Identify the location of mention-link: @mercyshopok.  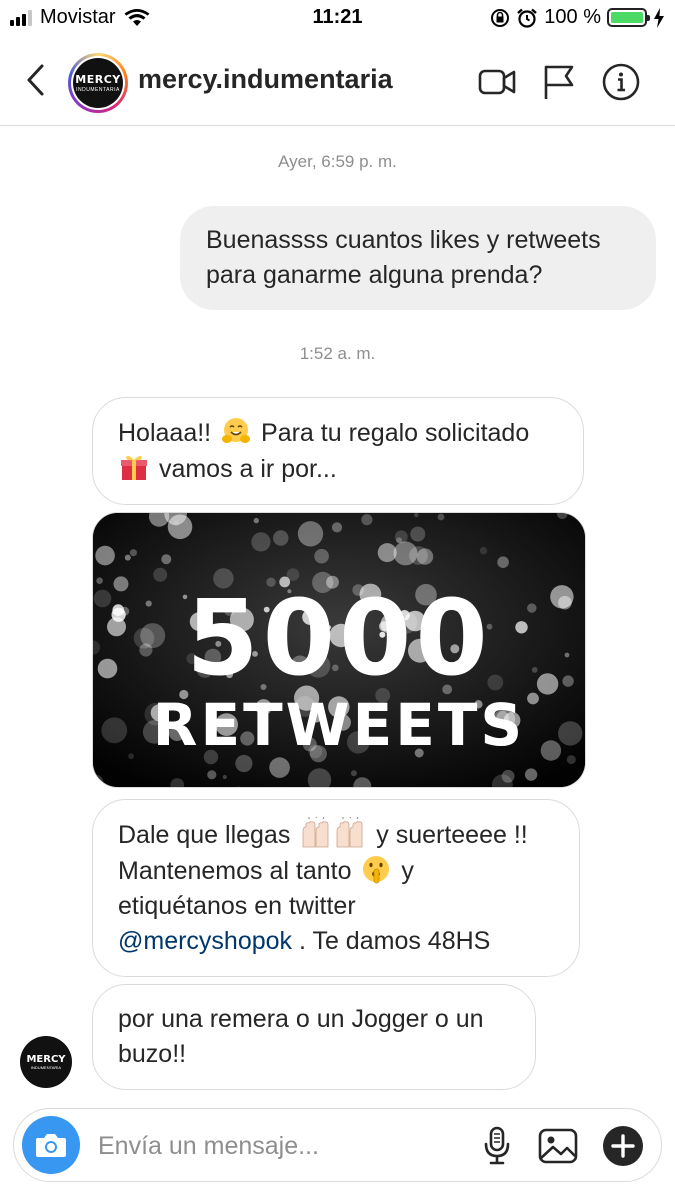
(205, 941).